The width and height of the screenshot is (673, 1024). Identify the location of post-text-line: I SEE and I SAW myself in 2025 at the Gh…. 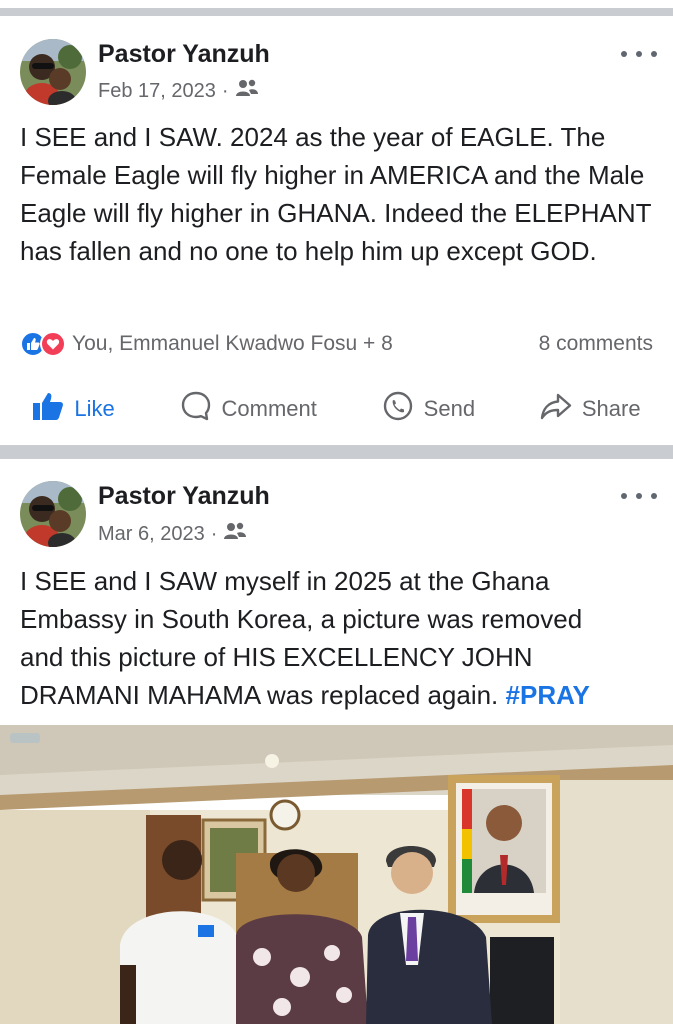
(285, 581).